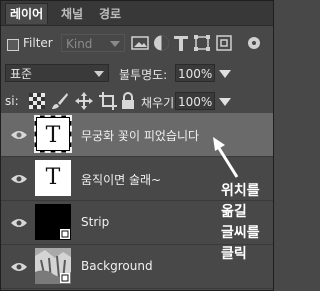 This screenshot has height=291, width=320. I want to click on panel-tabs: 레이어 채널 경로, so click(137, 13).